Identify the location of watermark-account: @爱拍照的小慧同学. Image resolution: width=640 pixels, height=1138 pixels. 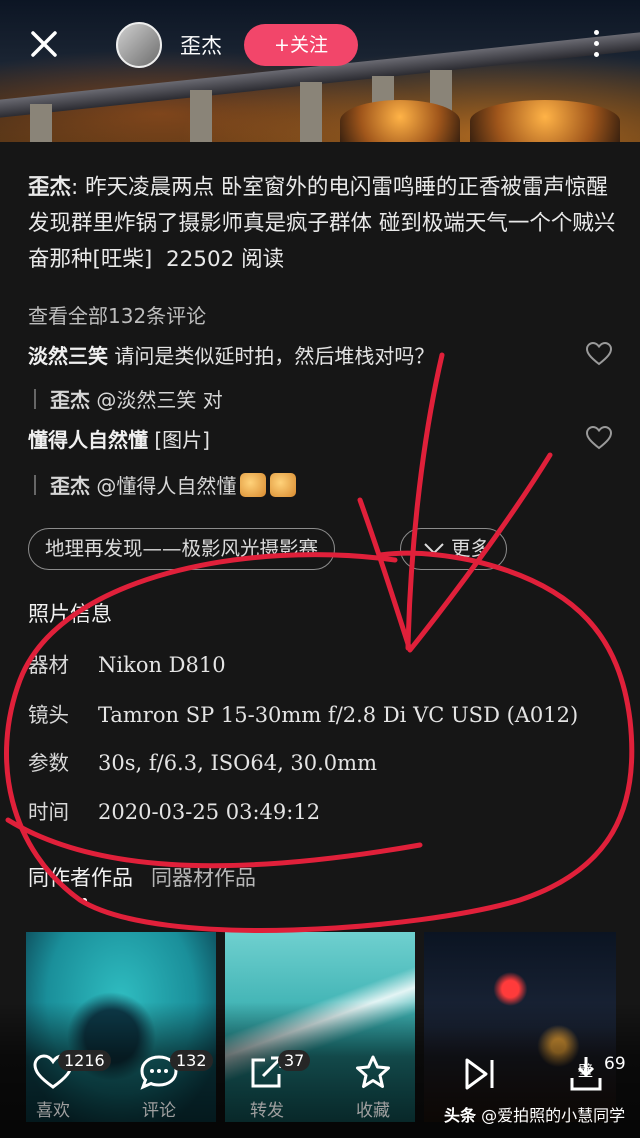
(551, 1115).